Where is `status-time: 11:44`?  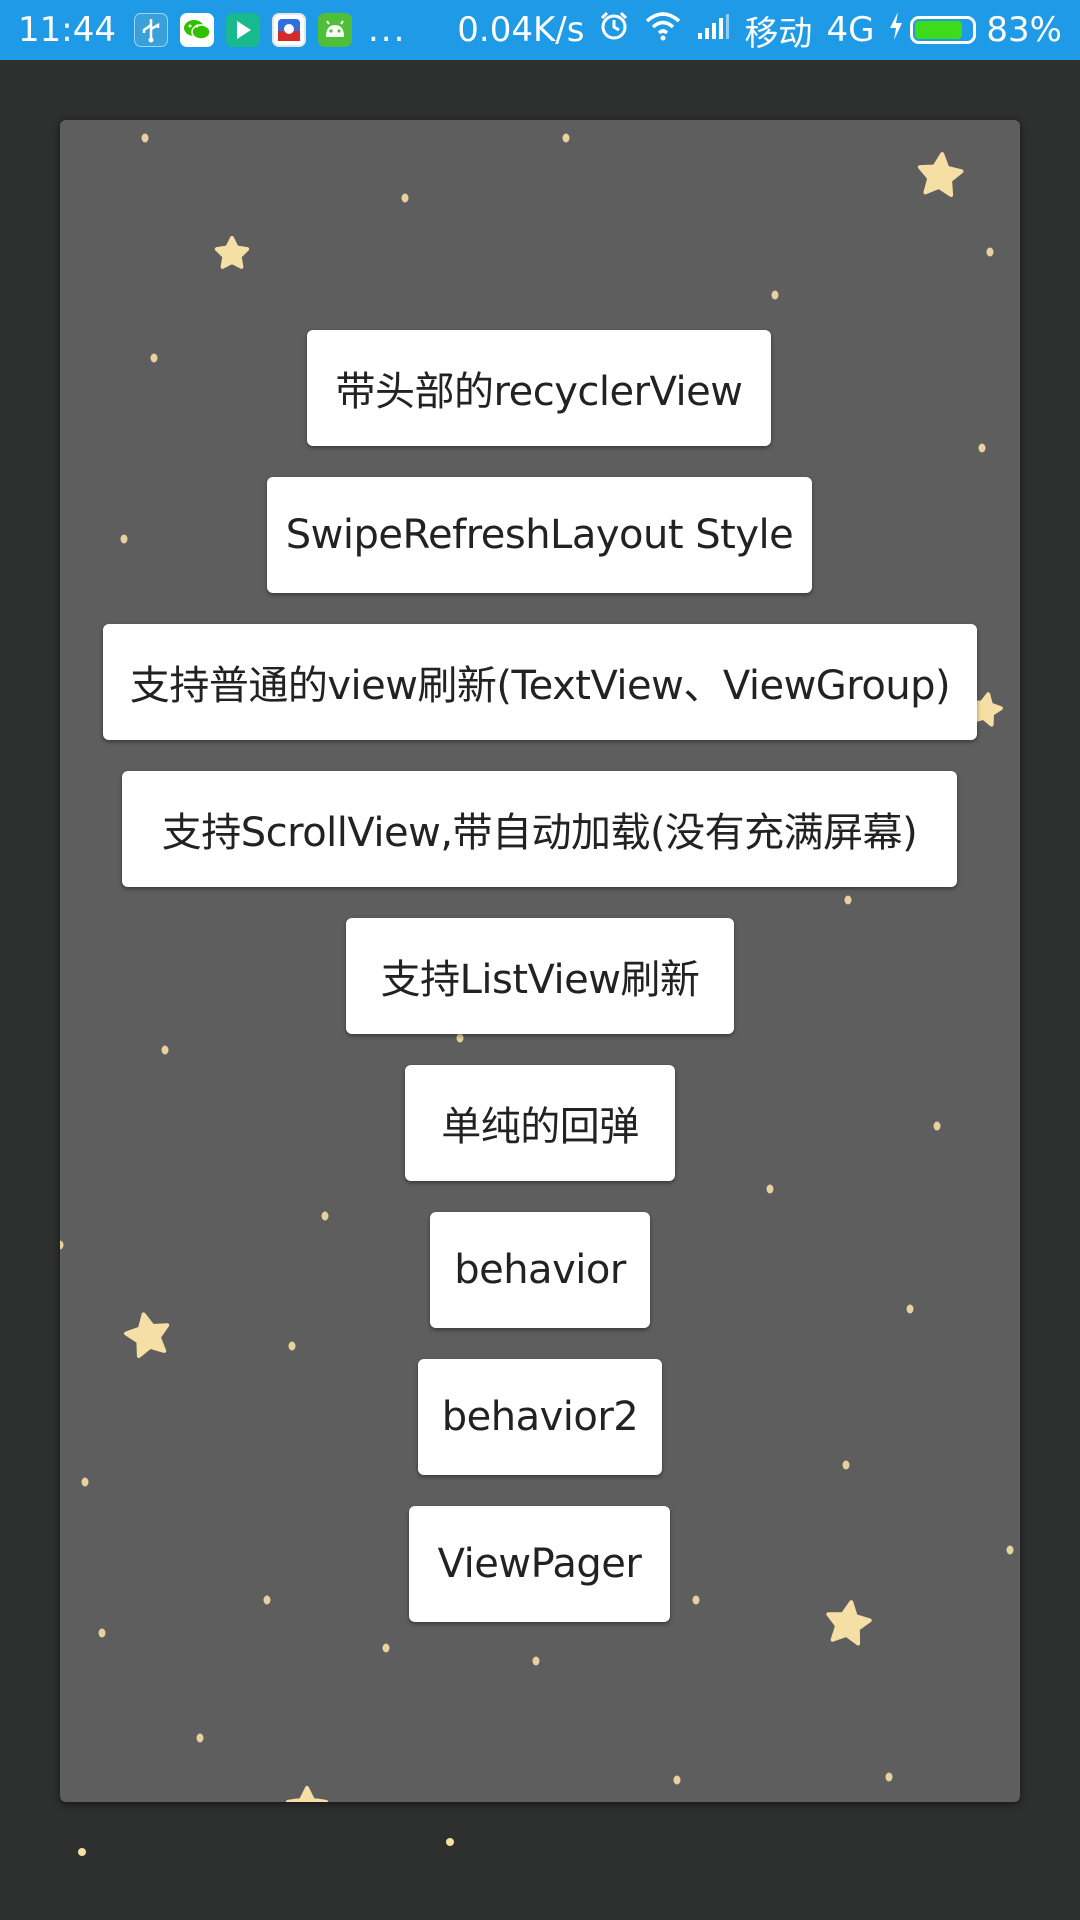
status-time: 11:44 is located at coordinates (67, 30).